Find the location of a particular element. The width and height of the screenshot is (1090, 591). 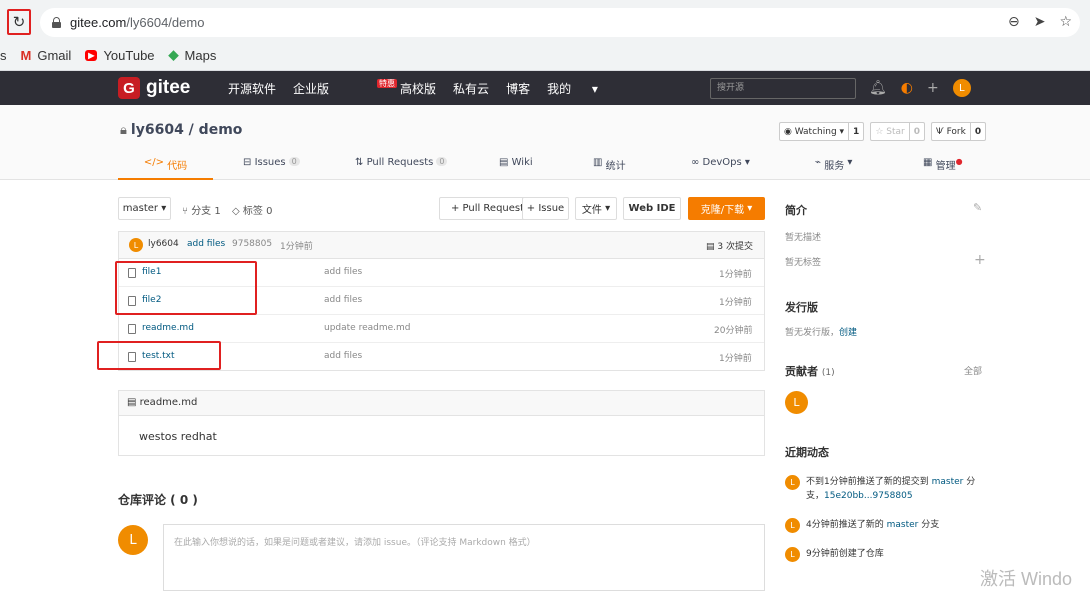

code-icon: </> is located at coordinates (155, 162).